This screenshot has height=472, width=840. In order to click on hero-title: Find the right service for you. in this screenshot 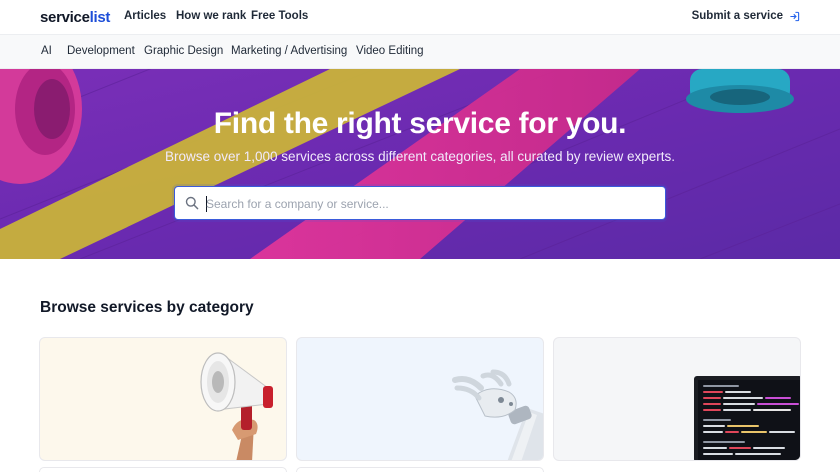, I will do `click(420, 123)`.